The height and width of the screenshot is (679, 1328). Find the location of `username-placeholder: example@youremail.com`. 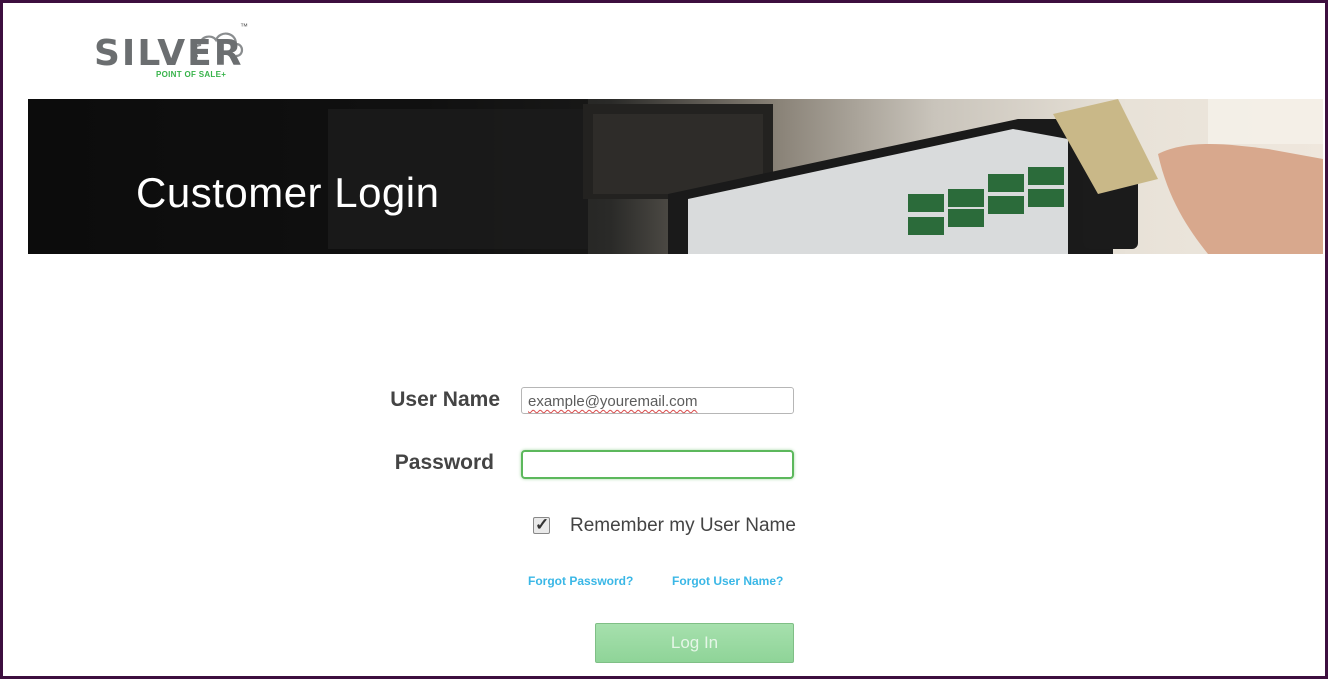

username-placeholder: example@youremail.com is located at coordinates (613, 401).